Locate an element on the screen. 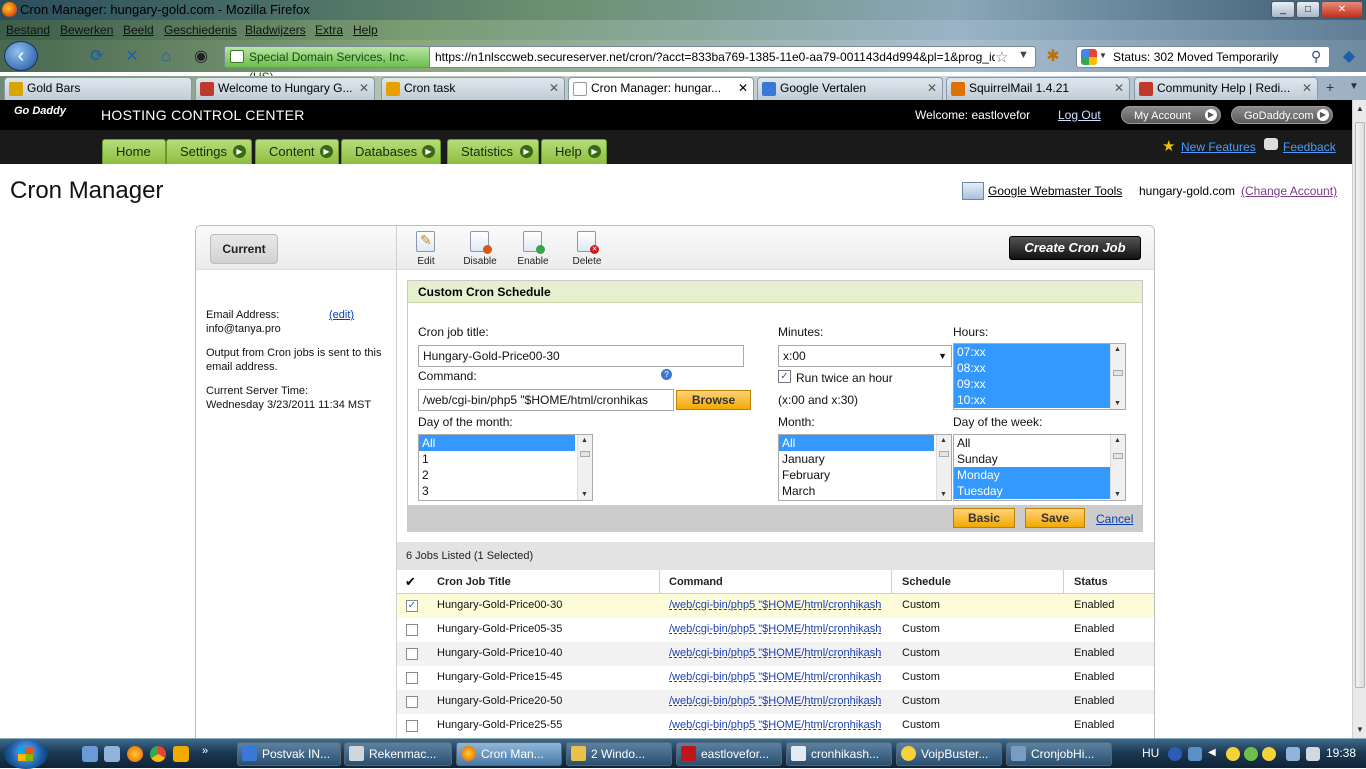  webmaster-tools-link: Google Webmaster Tools is located at coordinates (1055, 191).